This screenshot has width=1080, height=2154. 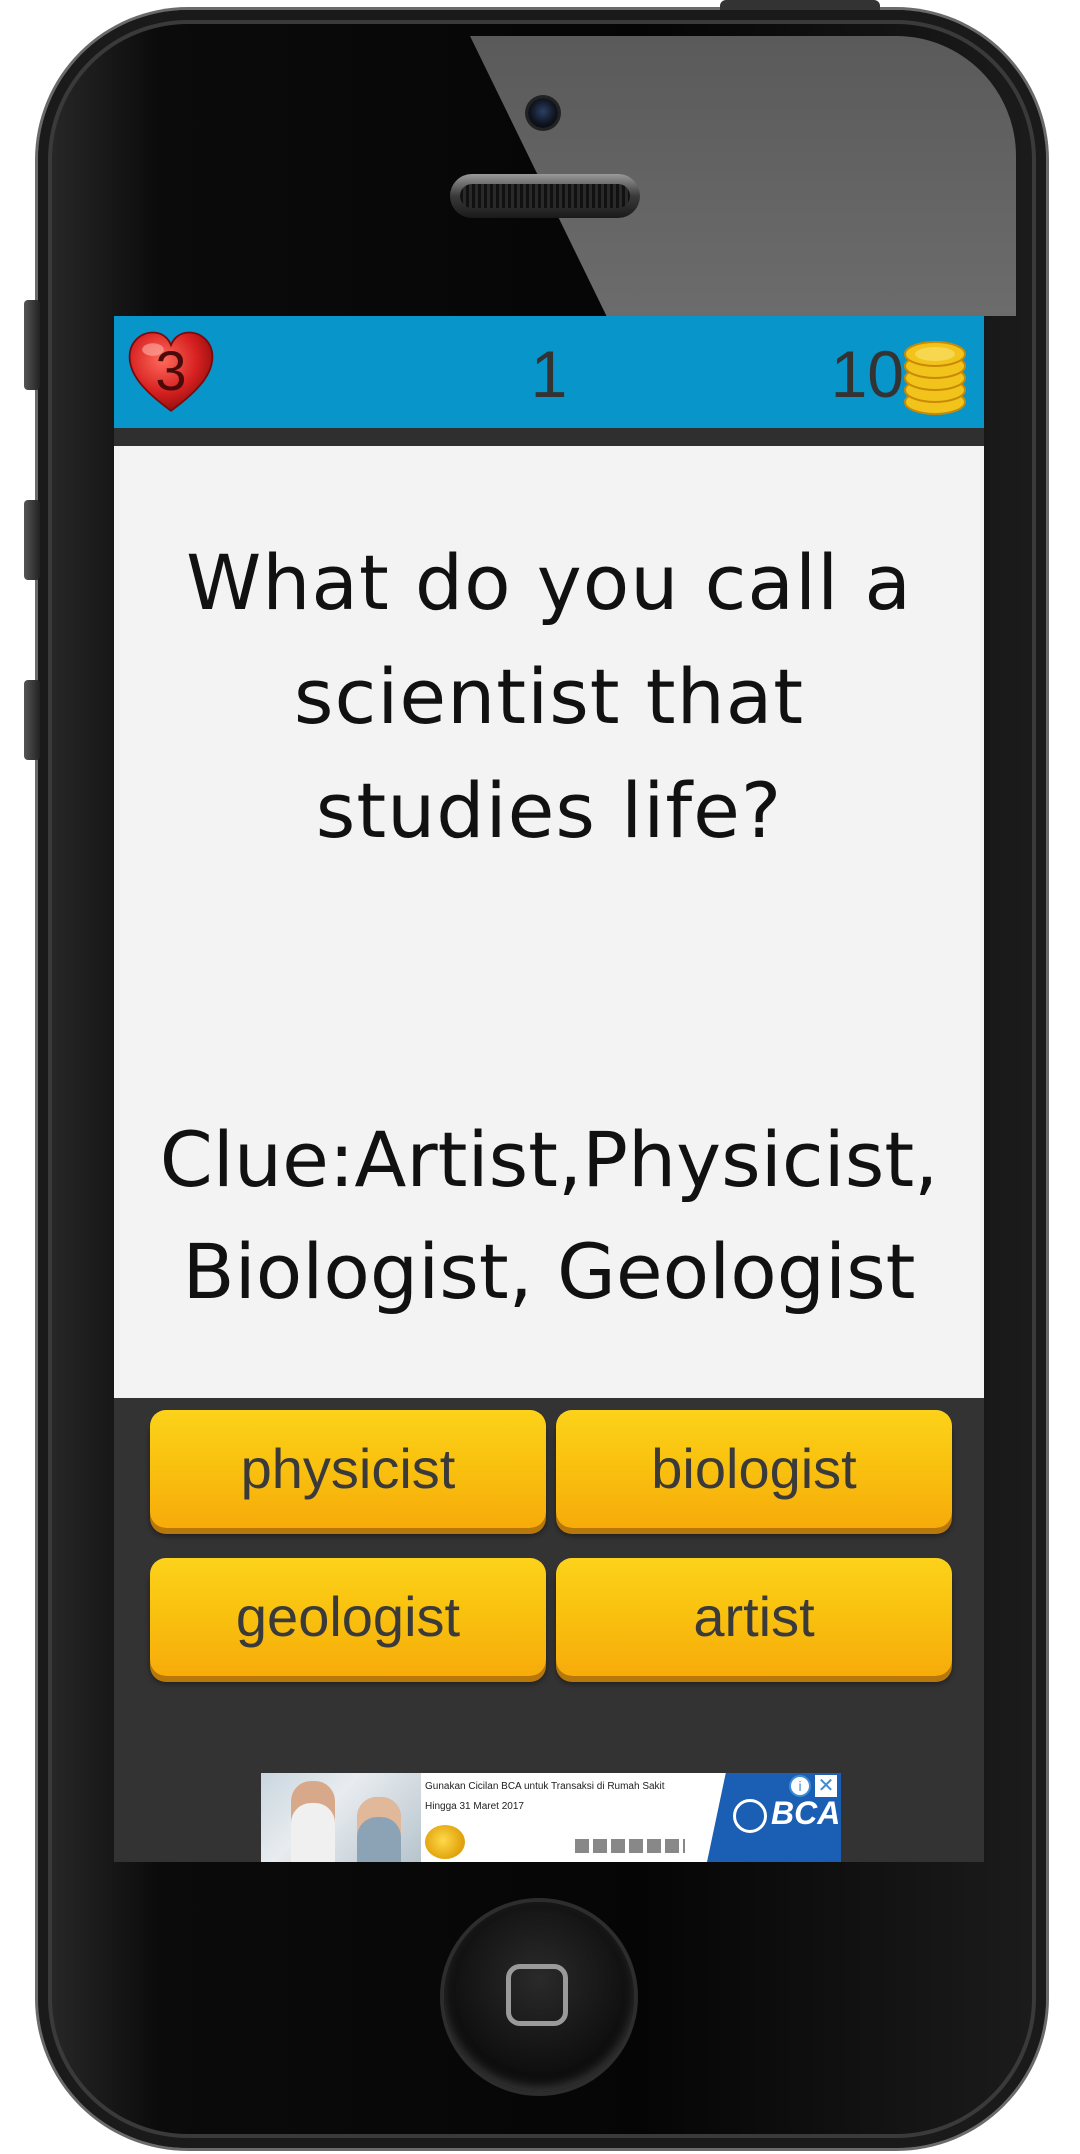 What do you see at coordinates (555, 1842) in the screenshot?
I see `ad-promo-graphics` at bounding box center [555, 1842].